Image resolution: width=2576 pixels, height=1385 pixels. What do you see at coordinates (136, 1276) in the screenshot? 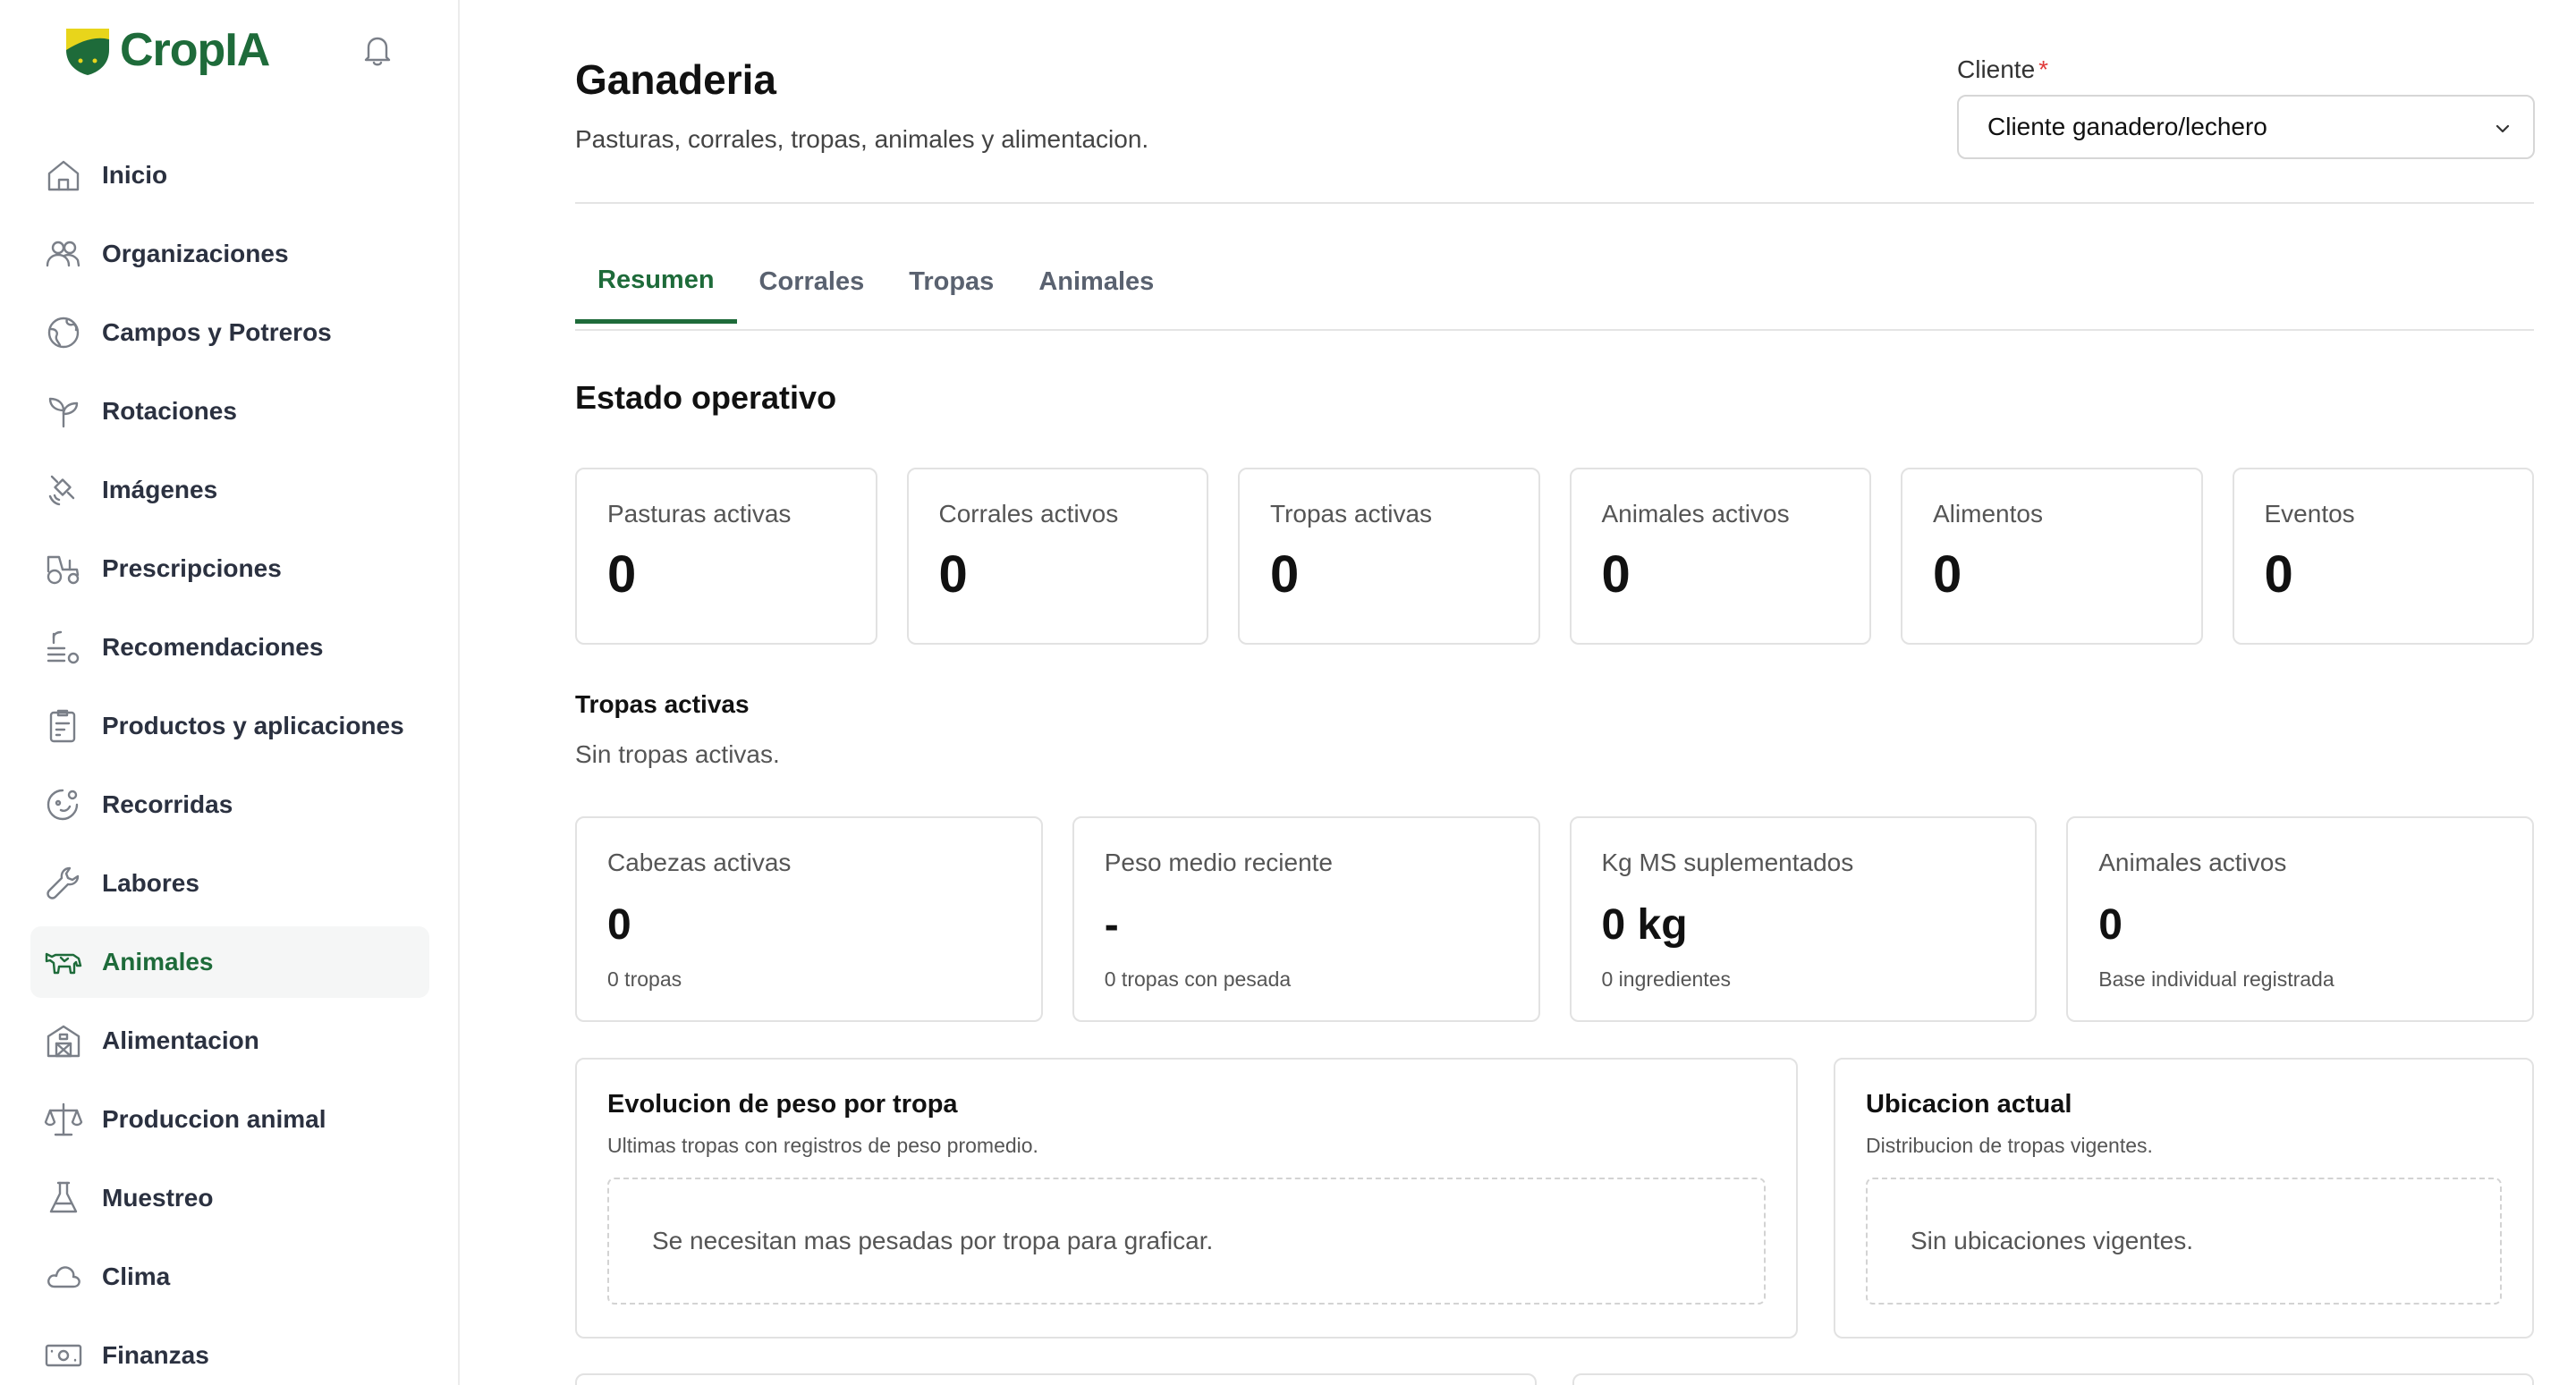
I see `sidebar-item-label: Clima` at bounding box center [136, 1276].